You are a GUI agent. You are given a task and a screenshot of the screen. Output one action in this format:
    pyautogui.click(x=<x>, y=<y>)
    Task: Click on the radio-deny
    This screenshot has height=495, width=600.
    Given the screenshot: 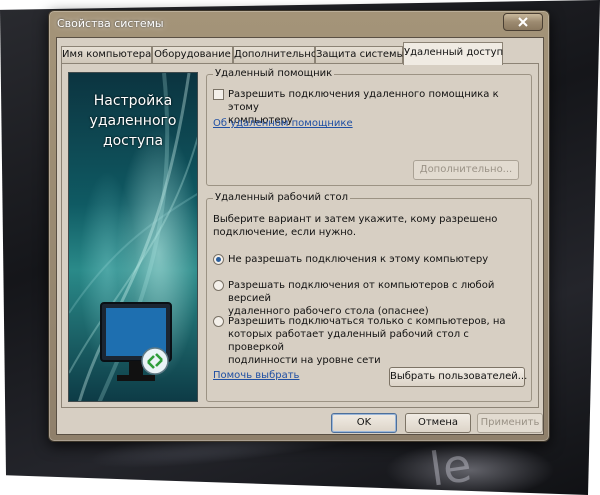 What is the action you would take?
    pyautogui.click(x=218, y=259)
    